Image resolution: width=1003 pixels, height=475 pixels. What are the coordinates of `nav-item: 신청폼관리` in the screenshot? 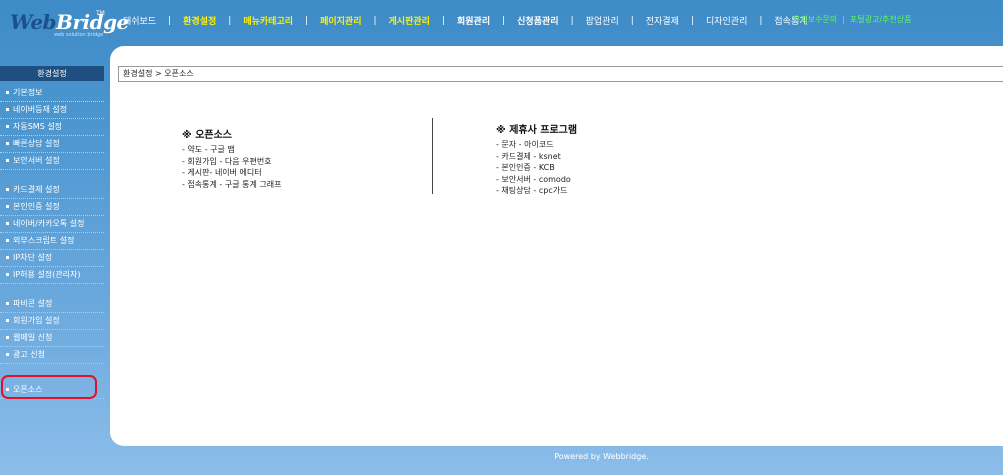 It's located at (537, 20).